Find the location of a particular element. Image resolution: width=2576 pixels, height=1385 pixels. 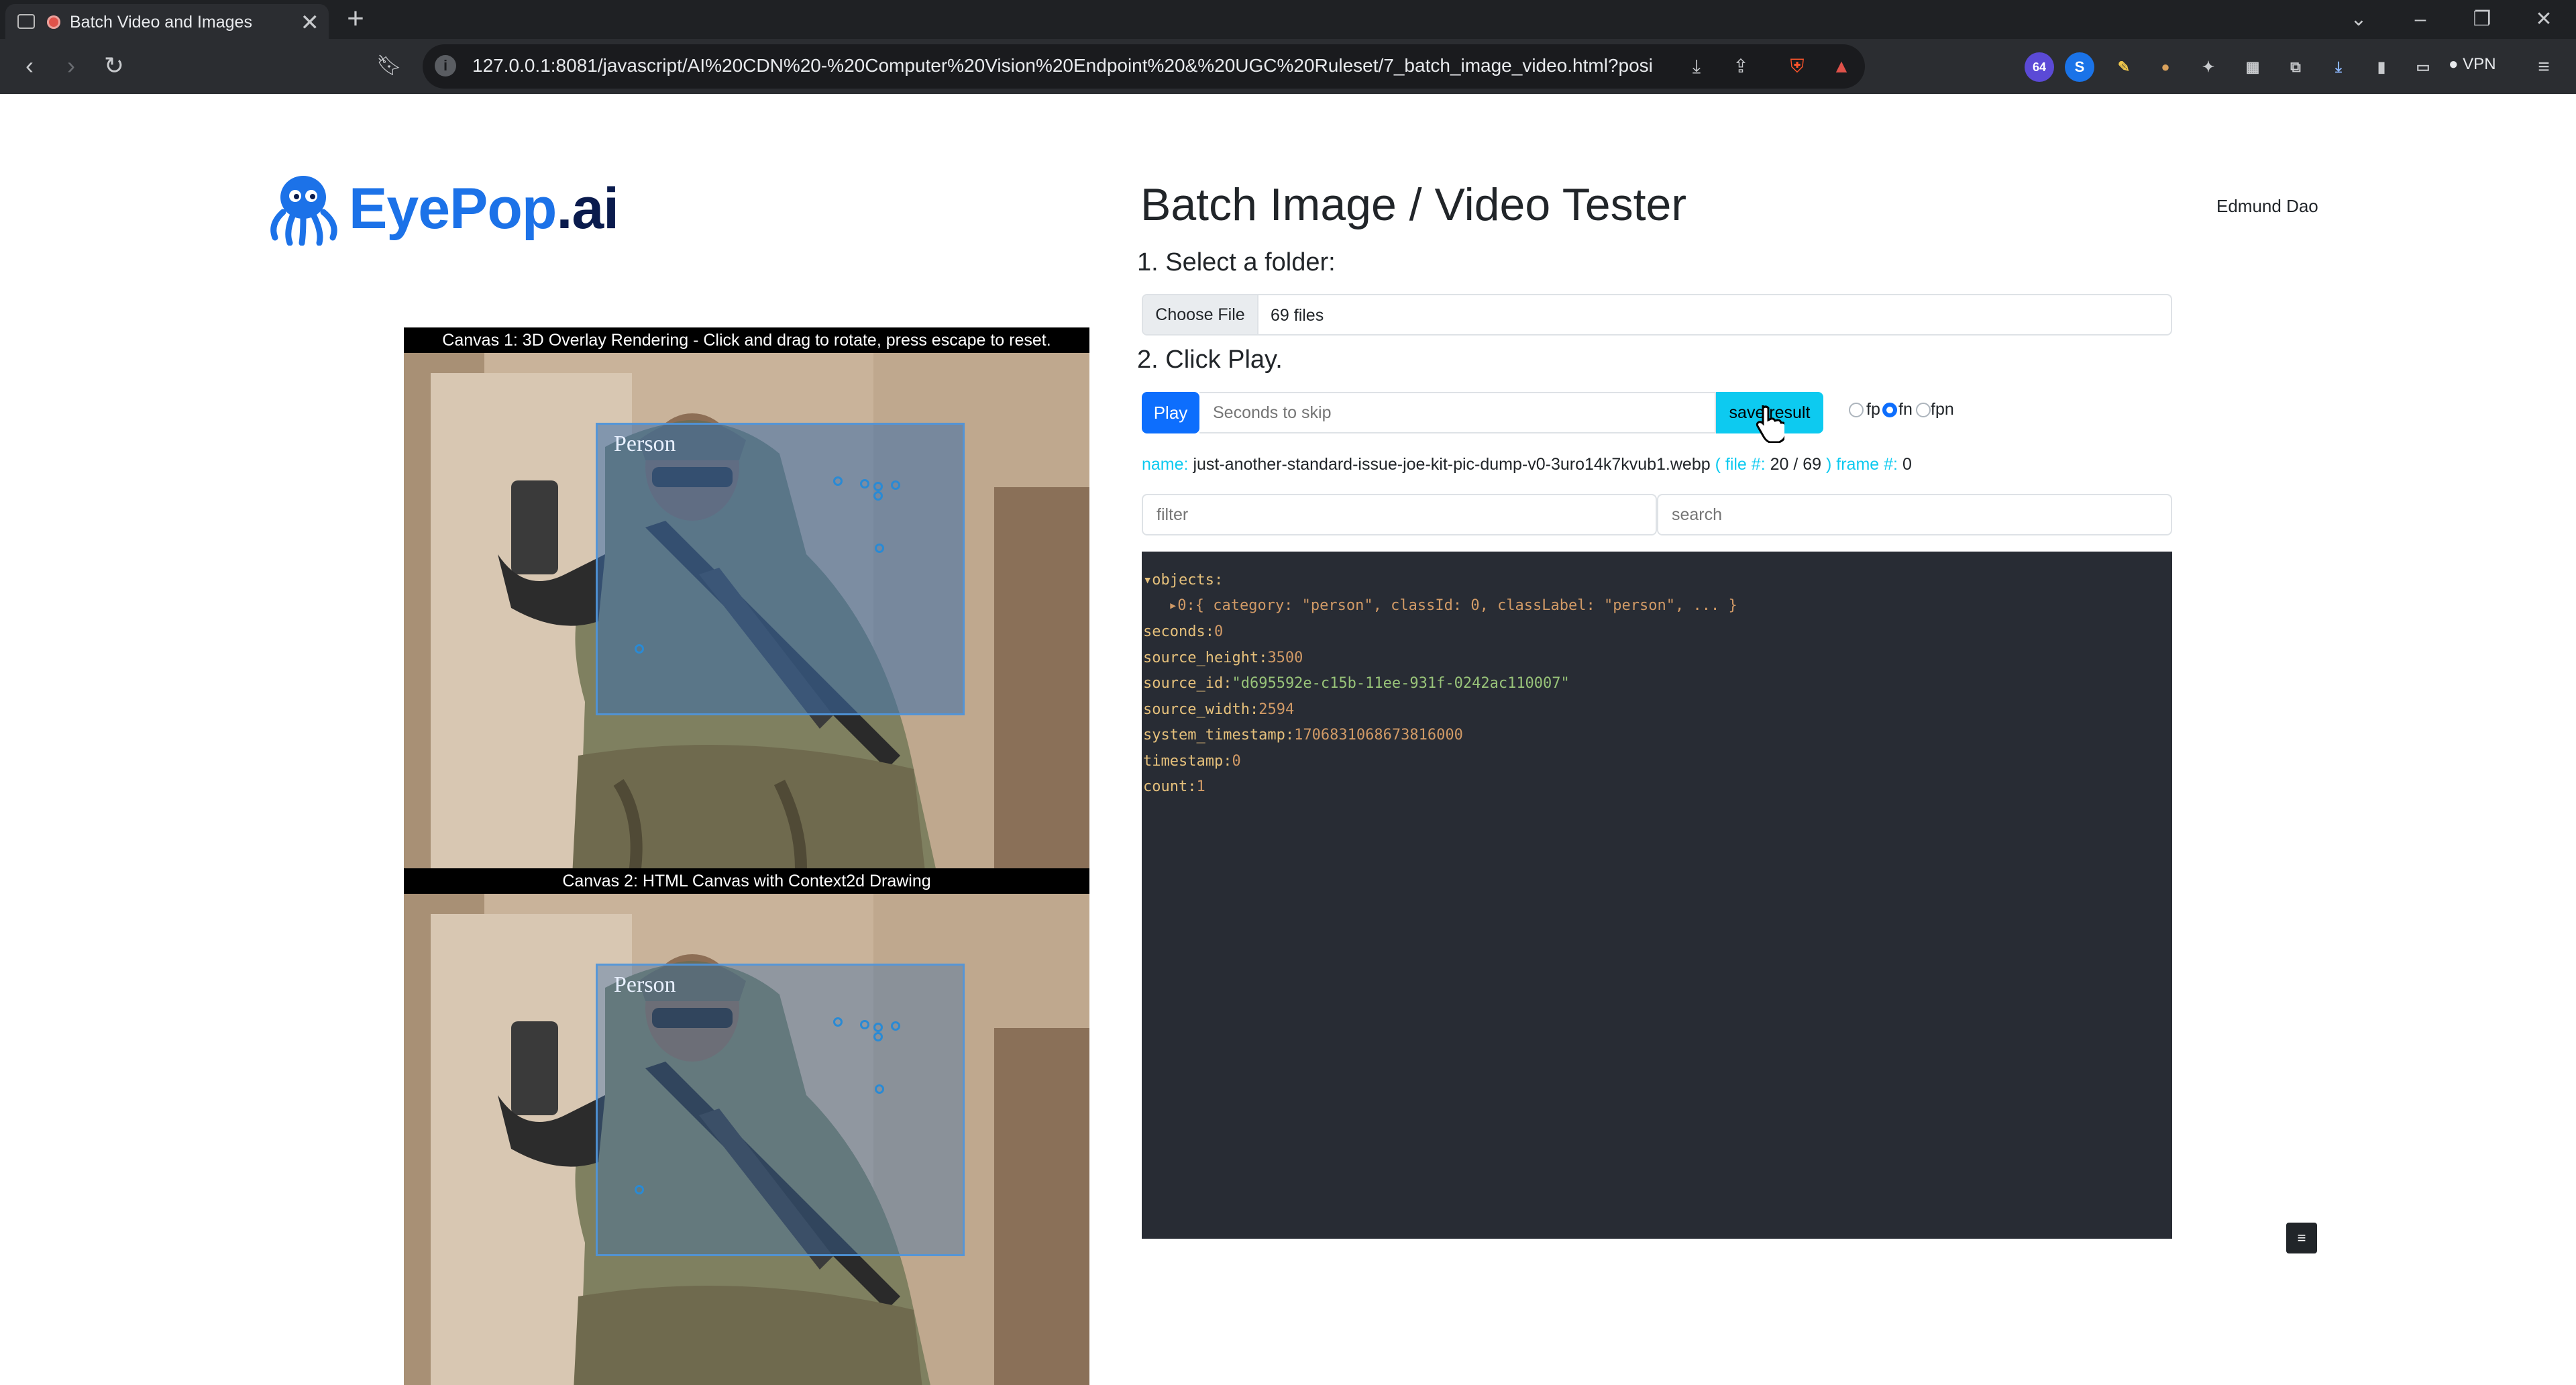

play-button: Play is located at coordinates (1170, 412).